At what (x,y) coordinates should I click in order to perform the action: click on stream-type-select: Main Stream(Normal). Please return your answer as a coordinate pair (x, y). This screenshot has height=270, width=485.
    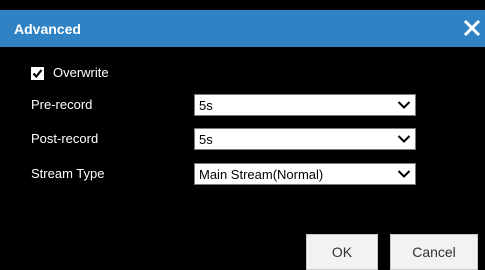
    Looking at the image, I should click on (305, 174).